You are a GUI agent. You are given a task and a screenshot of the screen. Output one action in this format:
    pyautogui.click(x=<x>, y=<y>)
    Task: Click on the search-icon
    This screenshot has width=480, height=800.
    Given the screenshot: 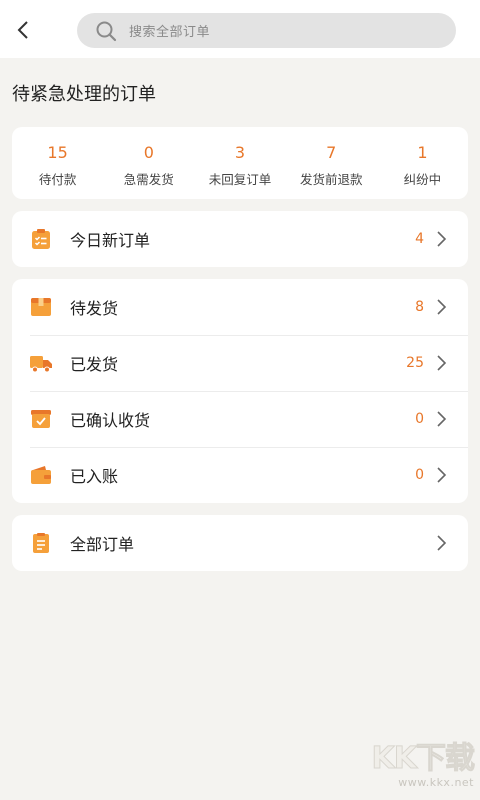 What is the action you would take?
    pyautogui.click(x=106, y=31)
    